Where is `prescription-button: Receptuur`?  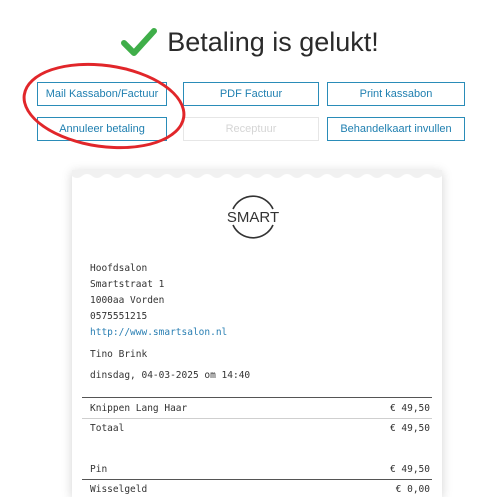 prescription-button: Receptuur is located at coordinates (251, 129).